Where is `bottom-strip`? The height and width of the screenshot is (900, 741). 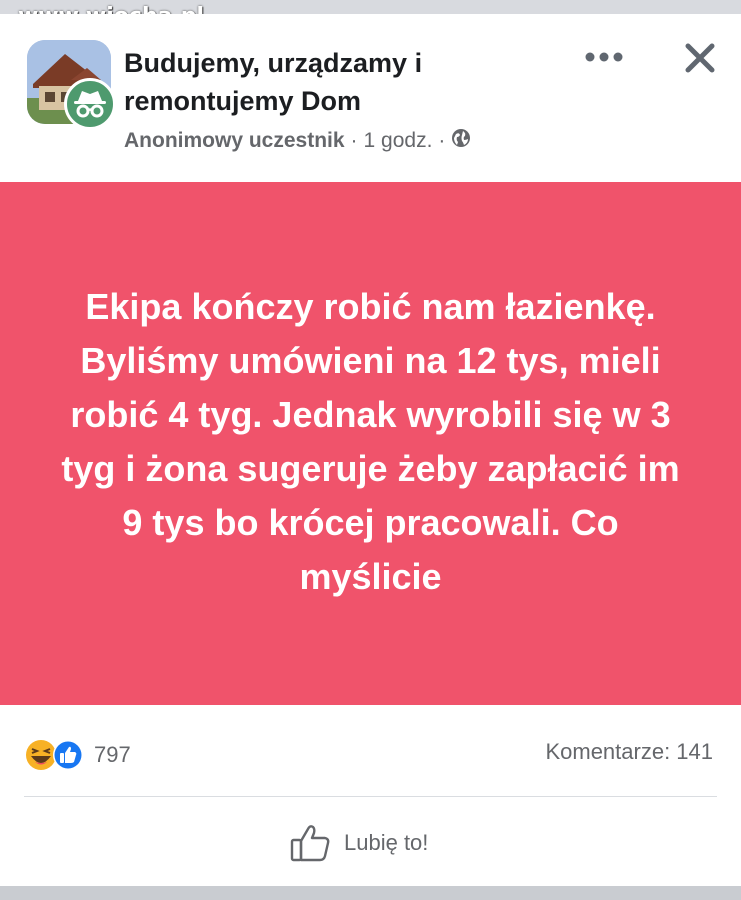 bottom-strip is located at coordinates (370, 893).